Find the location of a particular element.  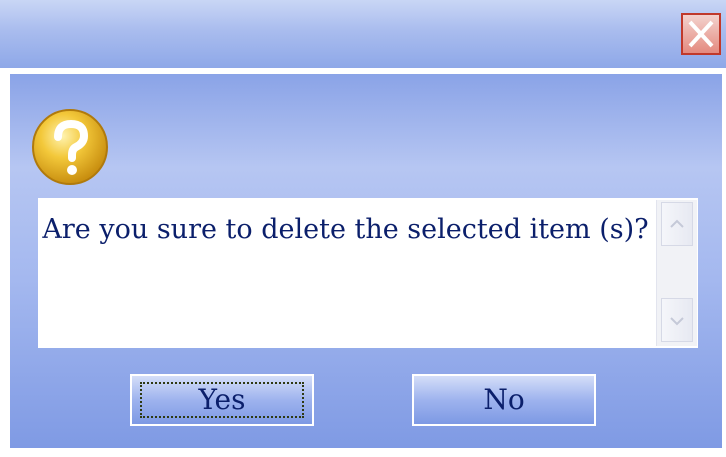

no-button: No is located at coordinates (504, 400).